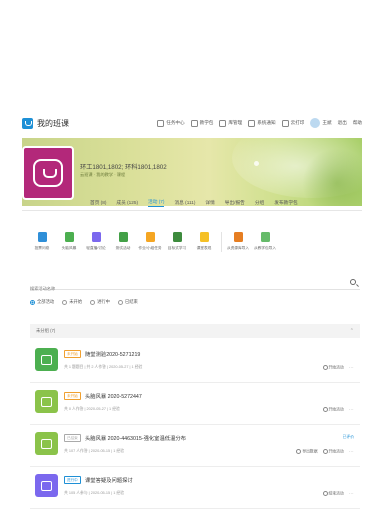 The width and height of the screenshot is (378, 514). I want to click on tab-publish-pack: 发布教学包, so click(285, 203).